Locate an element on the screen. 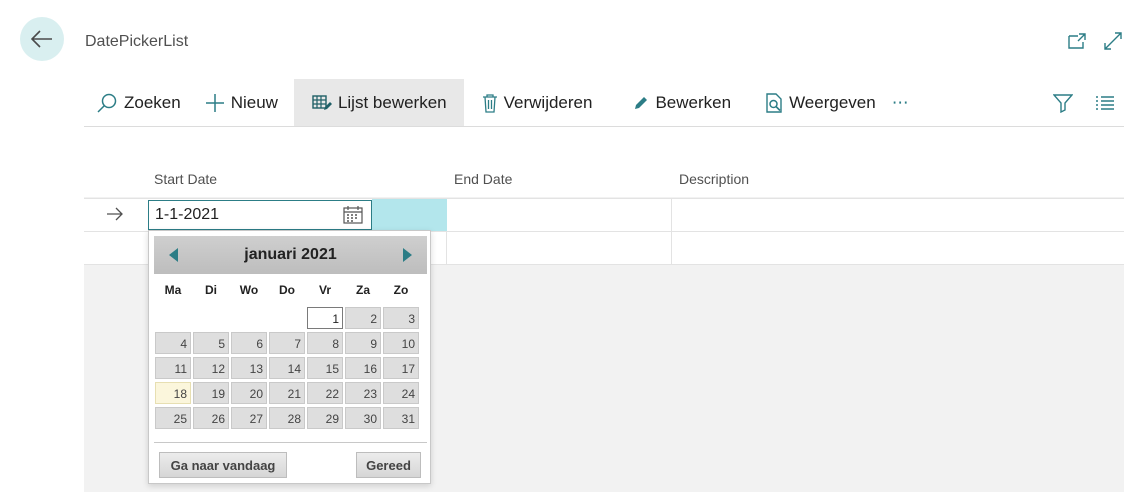 Image resolution: width=1140 pixels, height=492 pixels. new-button: Nieuw is located at coordinates (241, 102).